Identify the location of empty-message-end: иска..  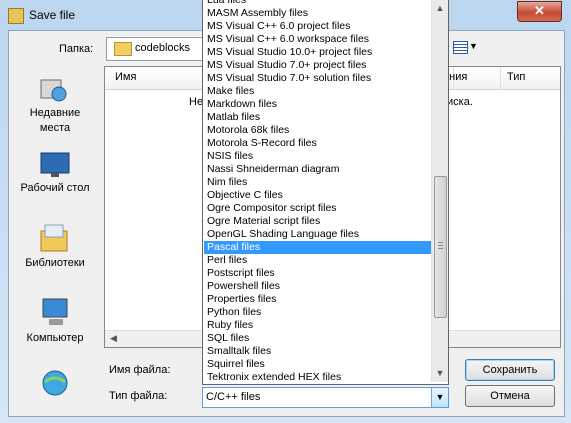
(460, 102).